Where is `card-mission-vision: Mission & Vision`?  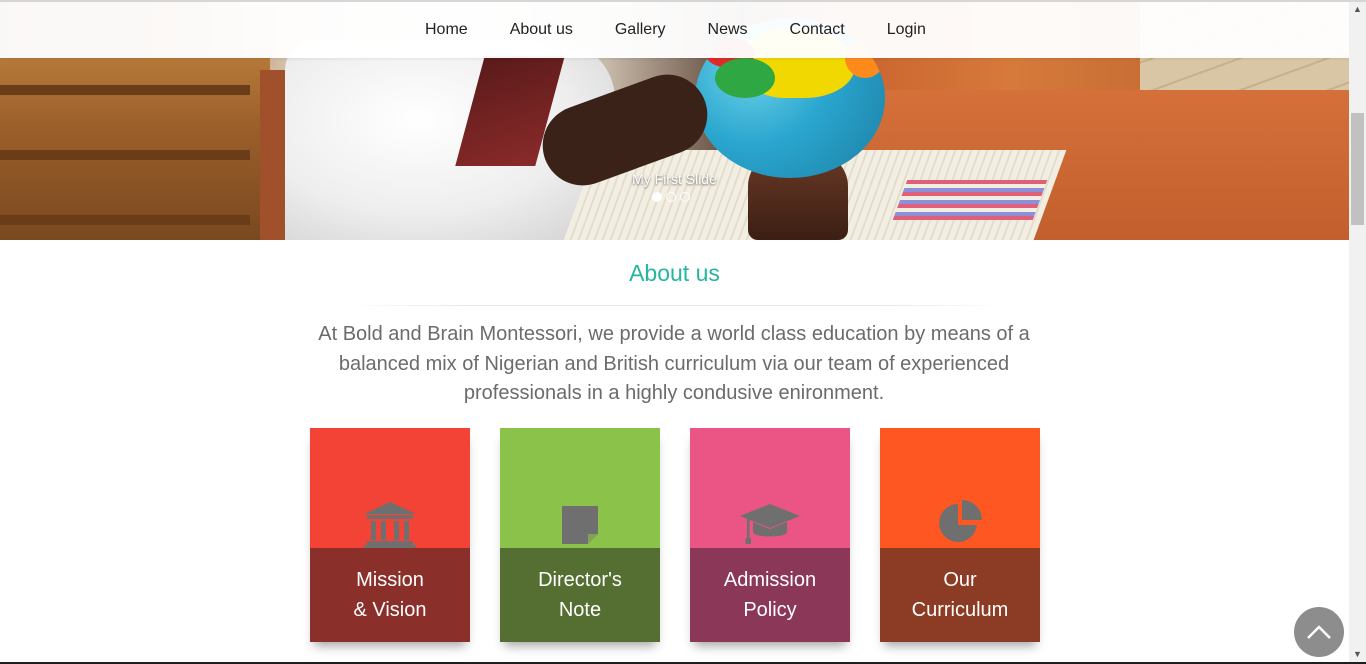
card-mission-vision: Mission & Vision is located at coordinates (390, 535).